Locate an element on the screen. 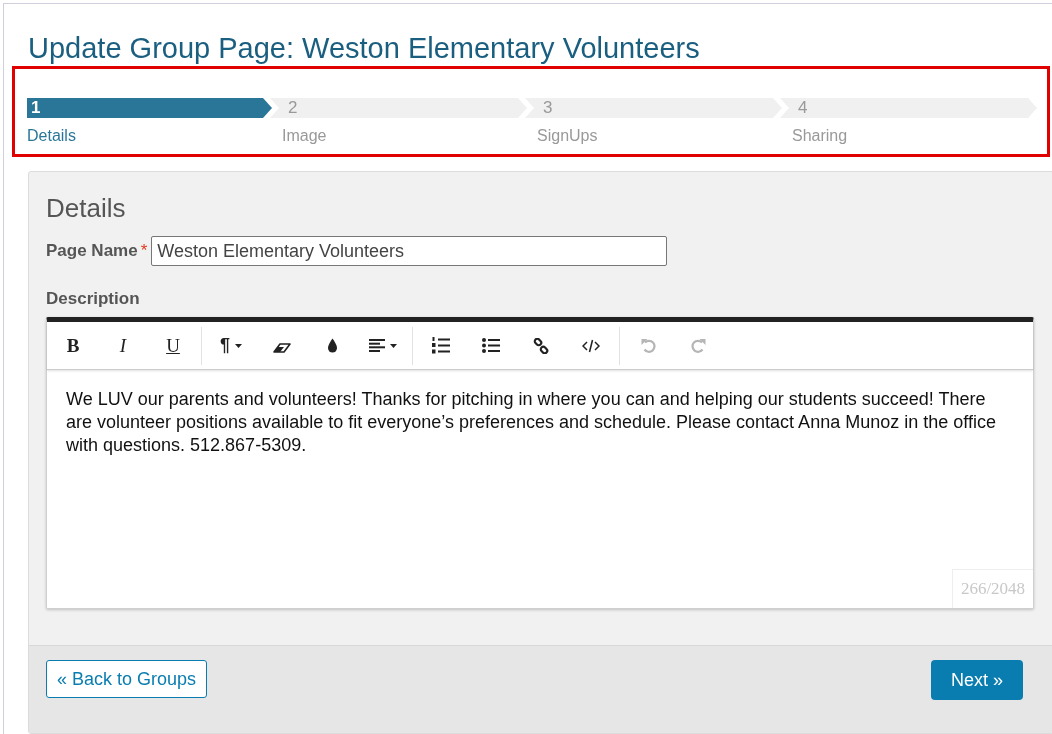 The image size is (1052, 734). italic-button: I is located at coordinates (123, 345).